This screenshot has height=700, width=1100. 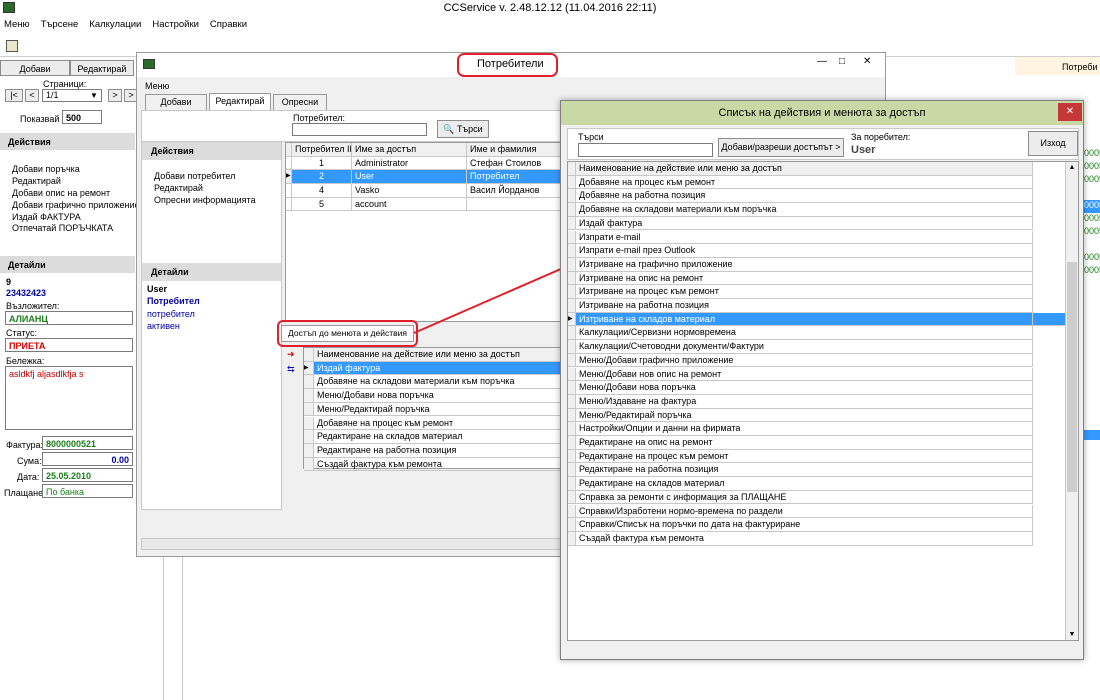 I want to click on list-item-label: Изтриване на опис на ремонт, so click(x=804, y=278).